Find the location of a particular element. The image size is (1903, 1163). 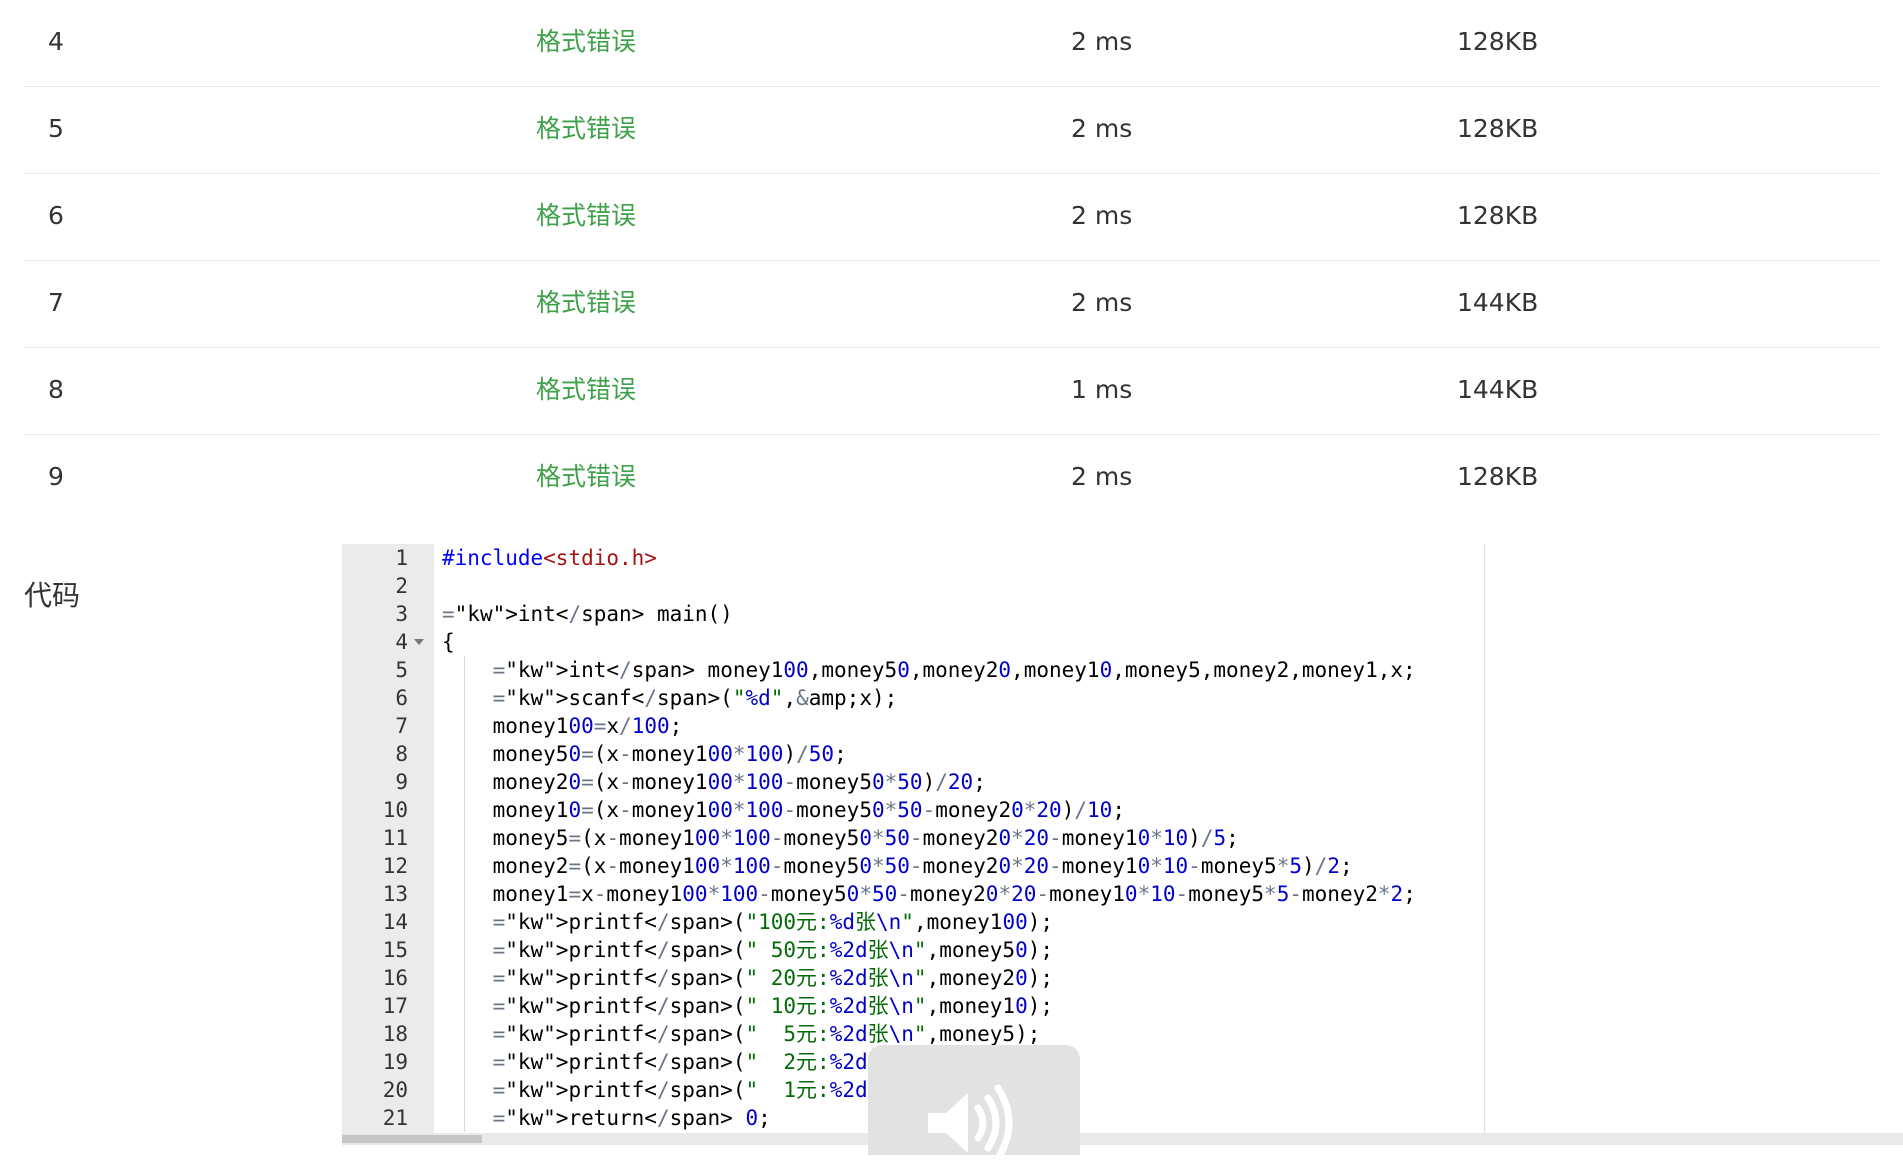

scrollbar-thumb is located at coordinates (412, 1139).